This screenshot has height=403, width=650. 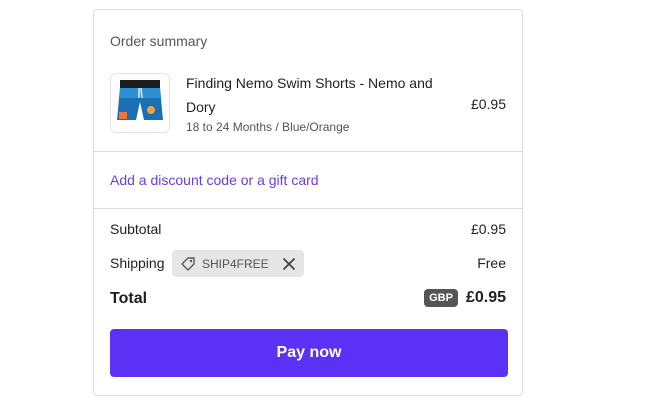 I want to click on pay-now-button: Pay now, so click(x=309, y=353).